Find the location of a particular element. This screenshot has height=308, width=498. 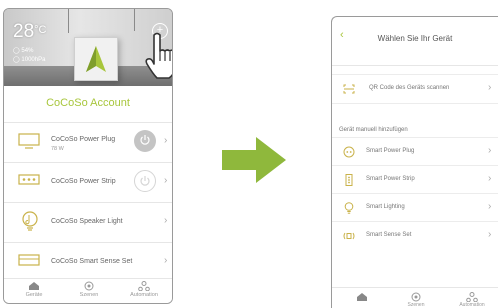

qr-scan-icon is located at coordinates (349, 89).